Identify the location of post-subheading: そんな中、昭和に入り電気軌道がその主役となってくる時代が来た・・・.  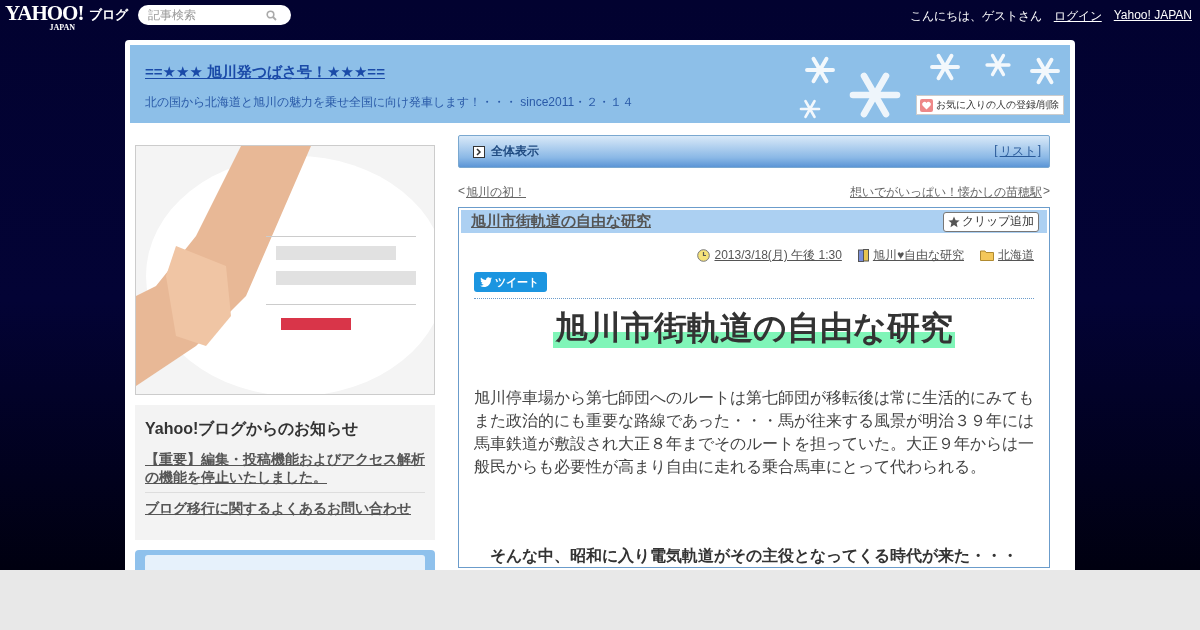
(754, 556).